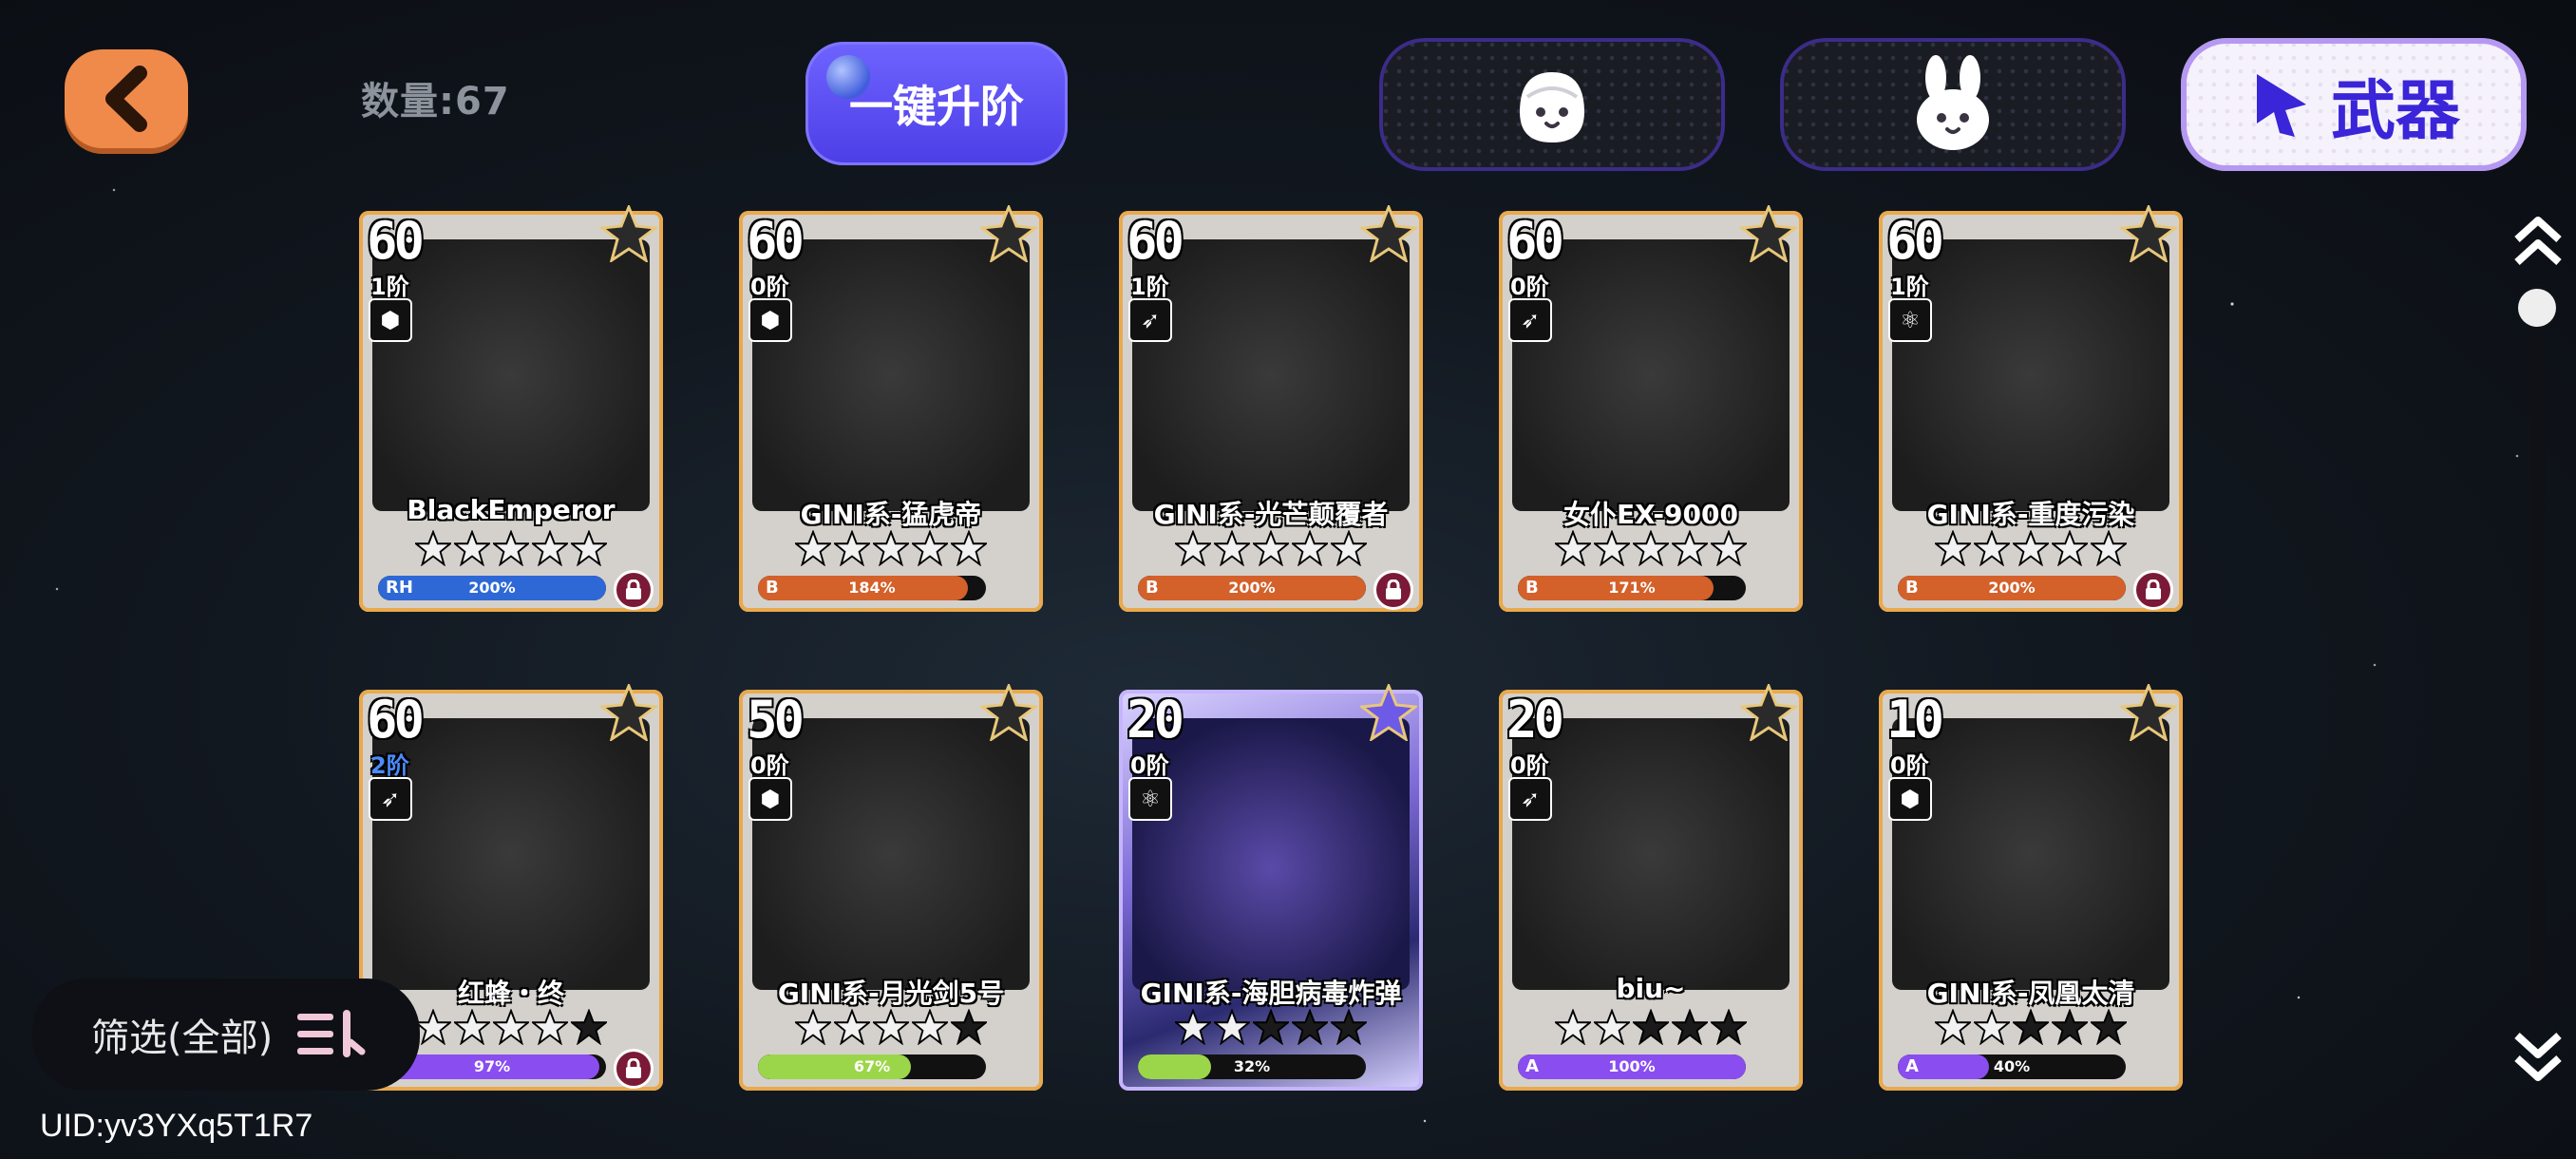  Describe the element at coordinates (848, 77) in the screenshot. I see `bubble-icon` at that location.